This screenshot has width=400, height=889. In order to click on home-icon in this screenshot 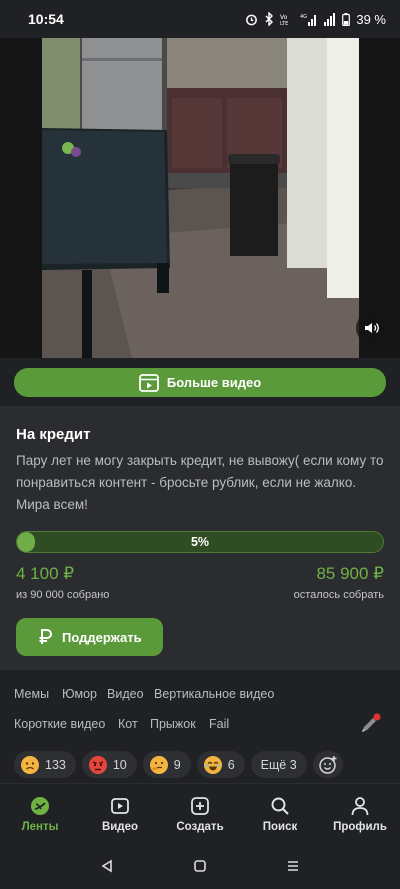, I will do `click(200, 866)`.